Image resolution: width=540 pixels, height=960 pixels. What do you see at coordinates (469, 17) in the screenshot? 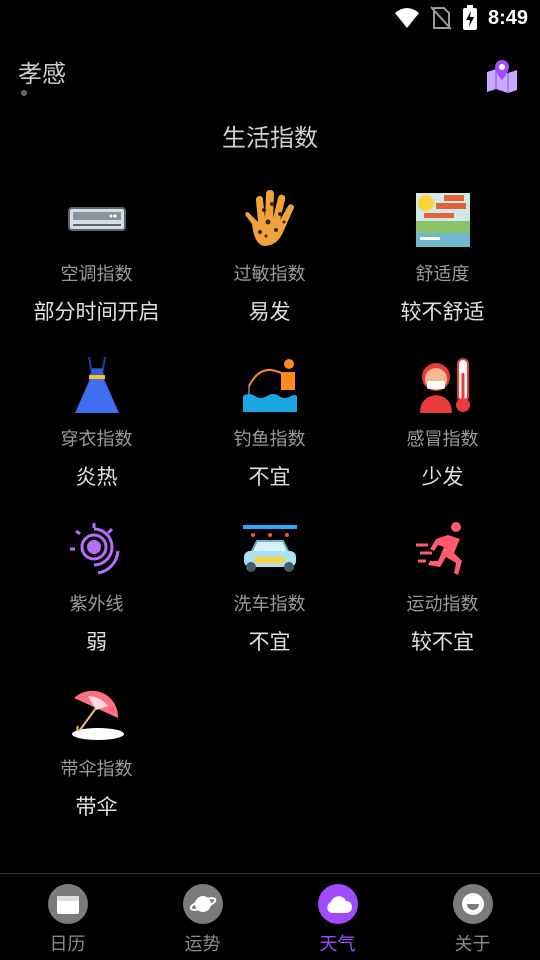
I see `battery-charging-icon` at bounding box center [469, 17].